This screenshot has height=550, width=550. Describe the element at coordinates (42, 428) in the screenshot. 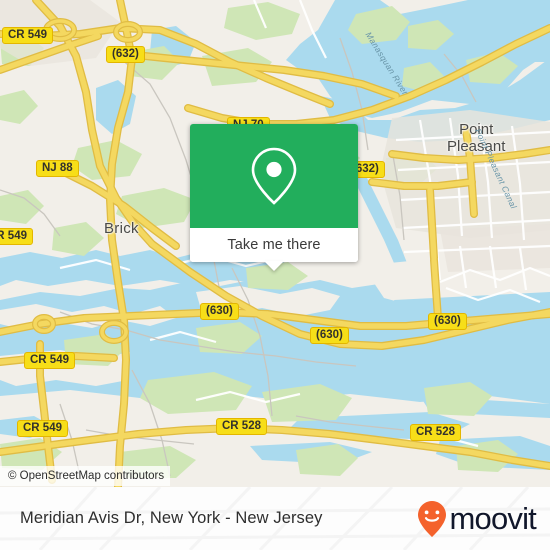

I see `road-shield-cr549-south: CR 549` at that location.